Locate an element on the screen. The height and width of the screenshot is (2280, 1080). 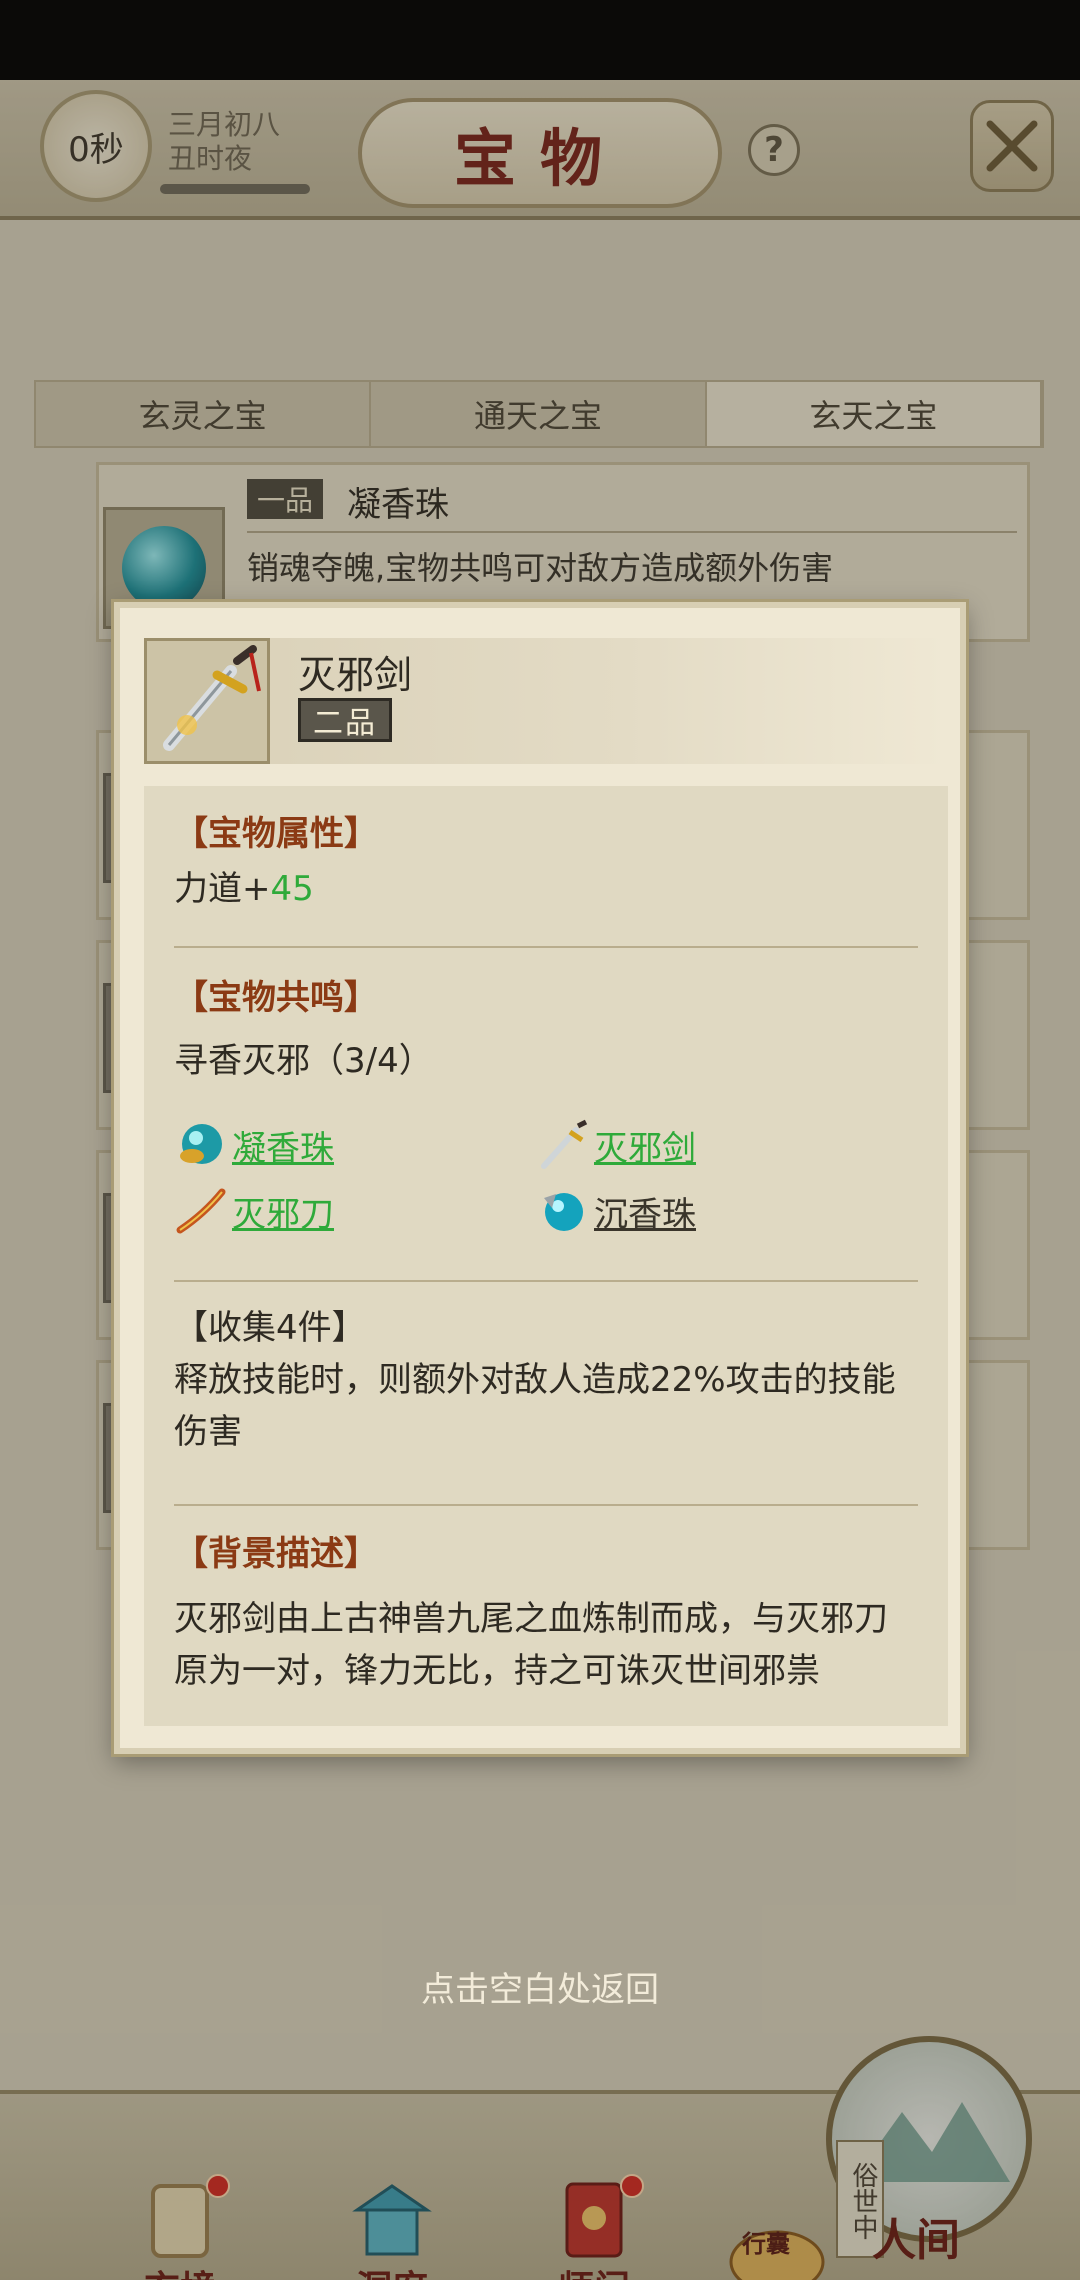
collect-section: 【收集4件】 释放技能时，则额外对敌人造成22%攻击的技能伤害 is located at coordinates (546, 1380).